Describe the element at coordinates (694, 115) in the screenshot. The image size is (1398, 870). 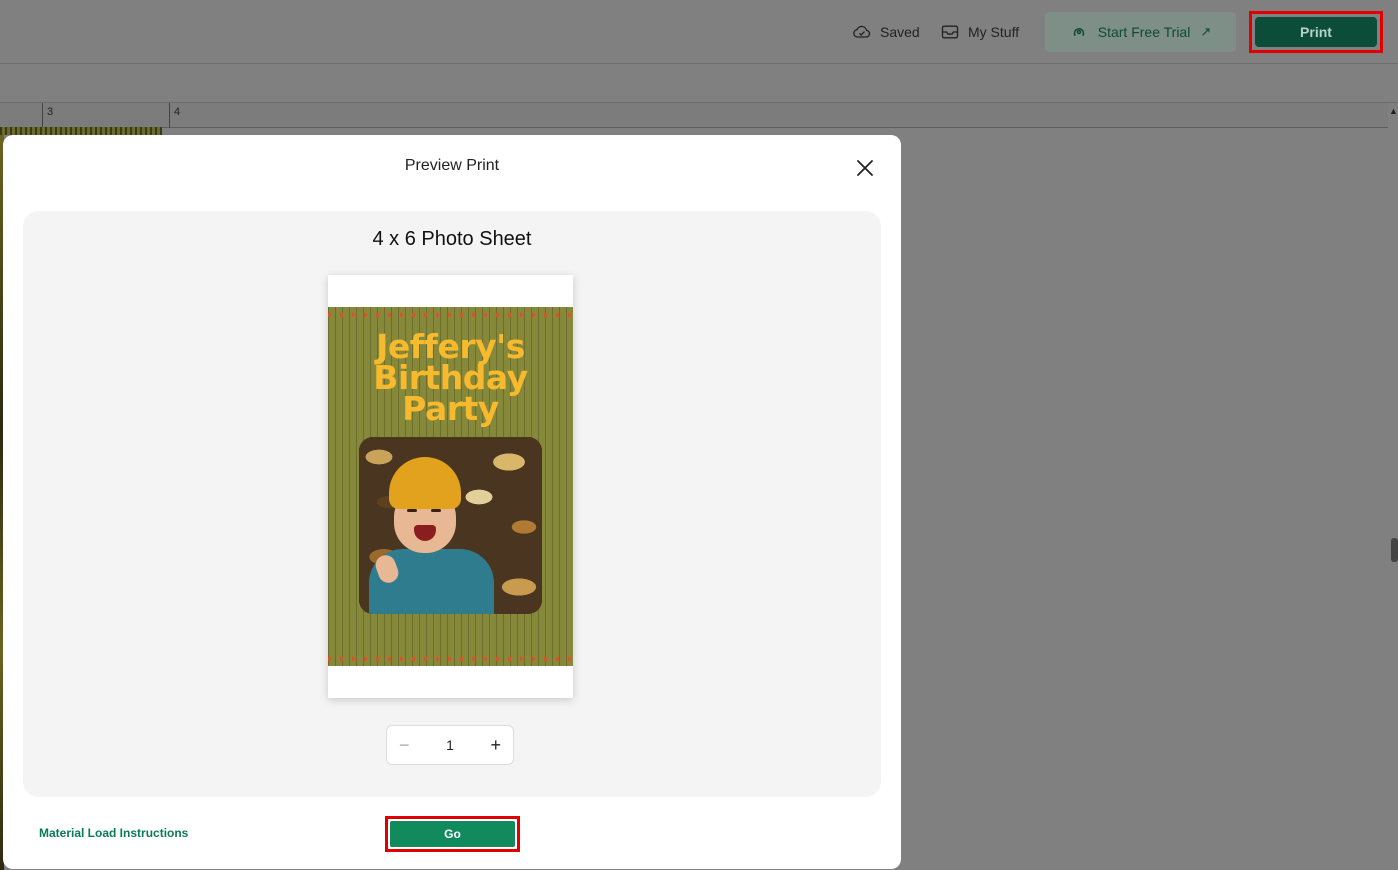
I see `horizontal-ruler: 3 4` at that location.